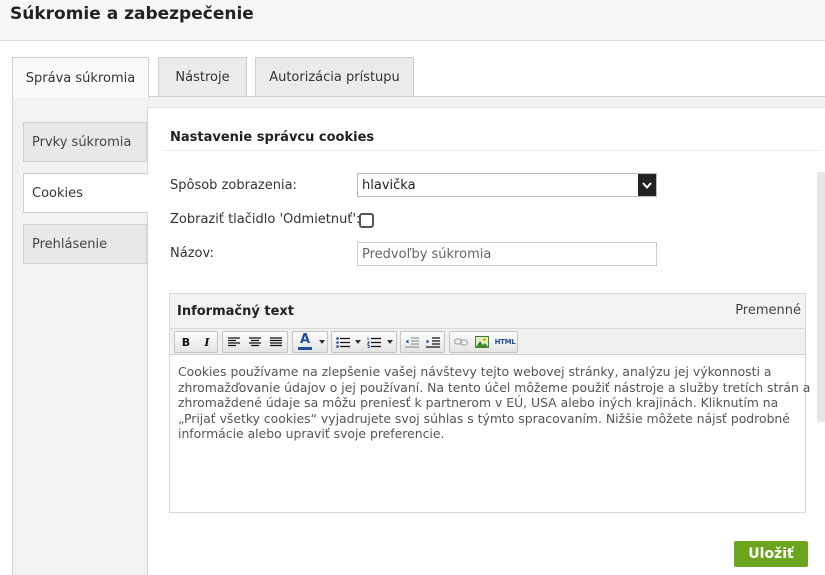 Image resolution: width=825 pixels, height=575 pixels. I want to click on toolbar-group-indent, so click(422, 342).